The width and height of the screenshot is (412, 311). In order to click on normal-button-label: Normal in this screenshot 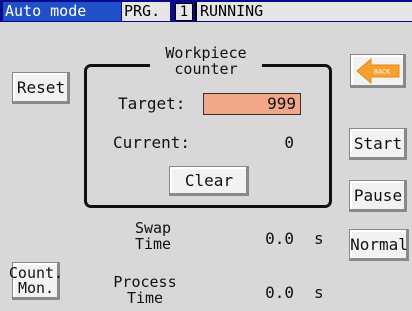, I will do `click(379, 244)`.